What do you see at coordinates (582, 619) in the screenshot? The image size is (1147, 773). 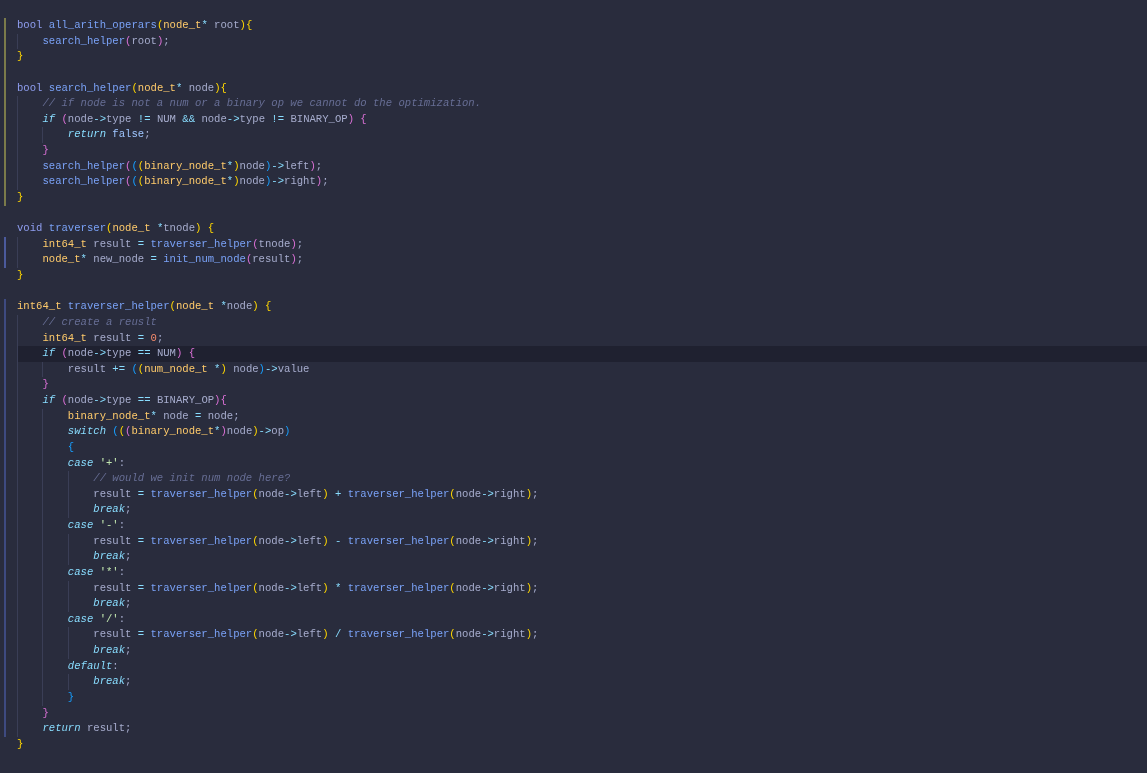 I see `code-line: case '/':` at bounding box center [582, 619].